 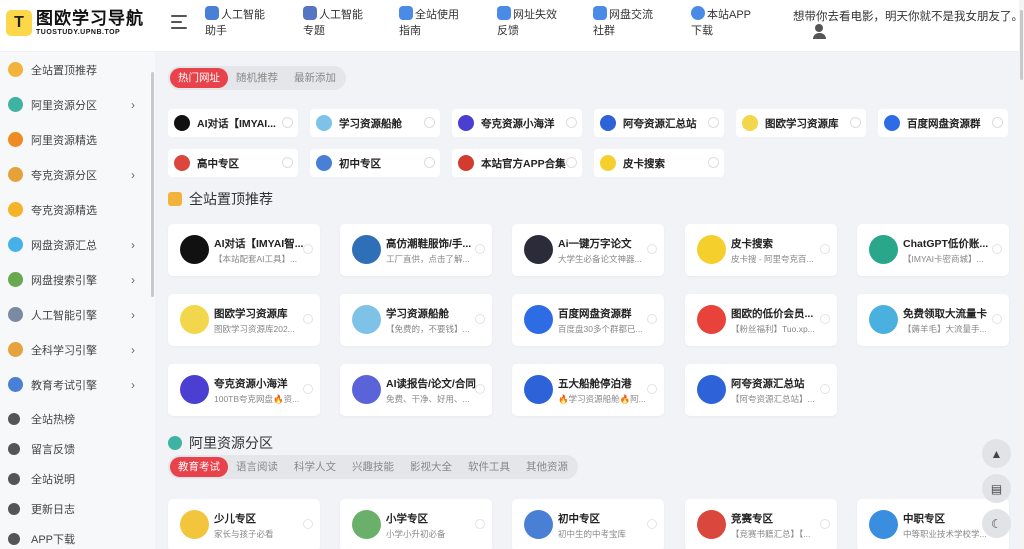 What do you see at coordinates (257, 78) in the screenshot?
I see `tab-item: 随机推荐` at bounding box center [257, 78].